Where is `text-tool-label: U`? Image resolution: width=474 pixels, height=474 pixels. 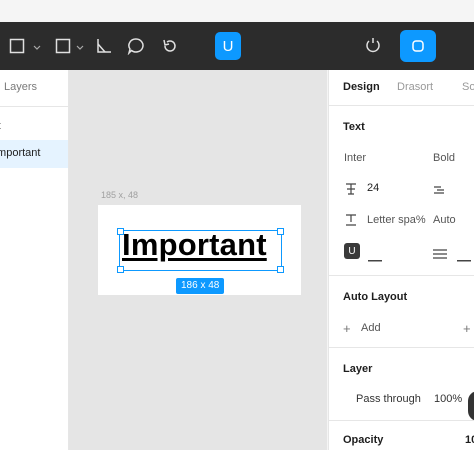
text-tool-label: U is located at coordinates (228, 46).